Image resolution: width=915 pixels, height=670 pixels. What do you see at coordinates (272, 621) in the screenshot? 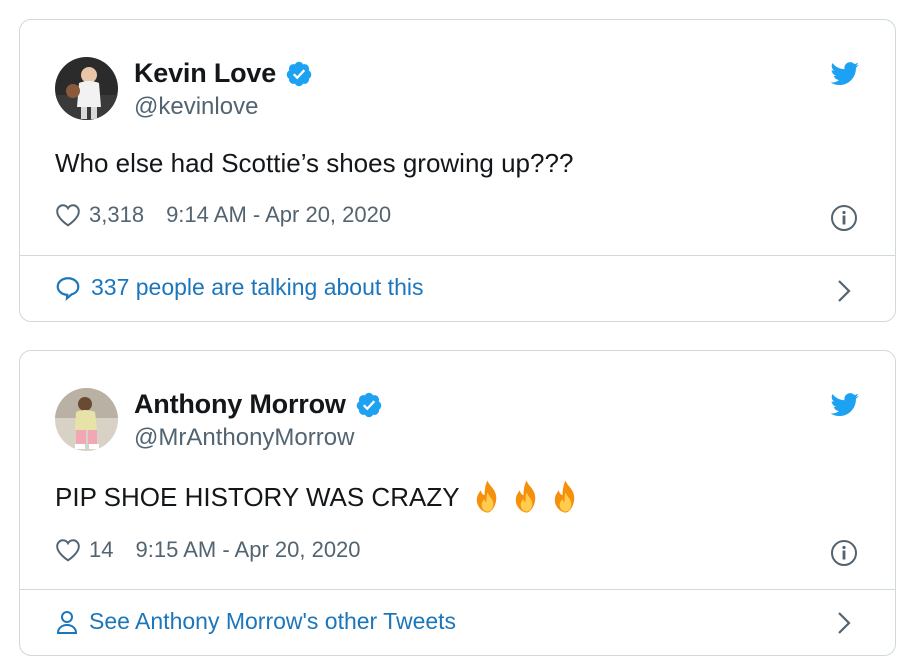
I see `other-tweets-link-label: See Anthony Morrow's other Tweets` at bounding box center [272, 621].